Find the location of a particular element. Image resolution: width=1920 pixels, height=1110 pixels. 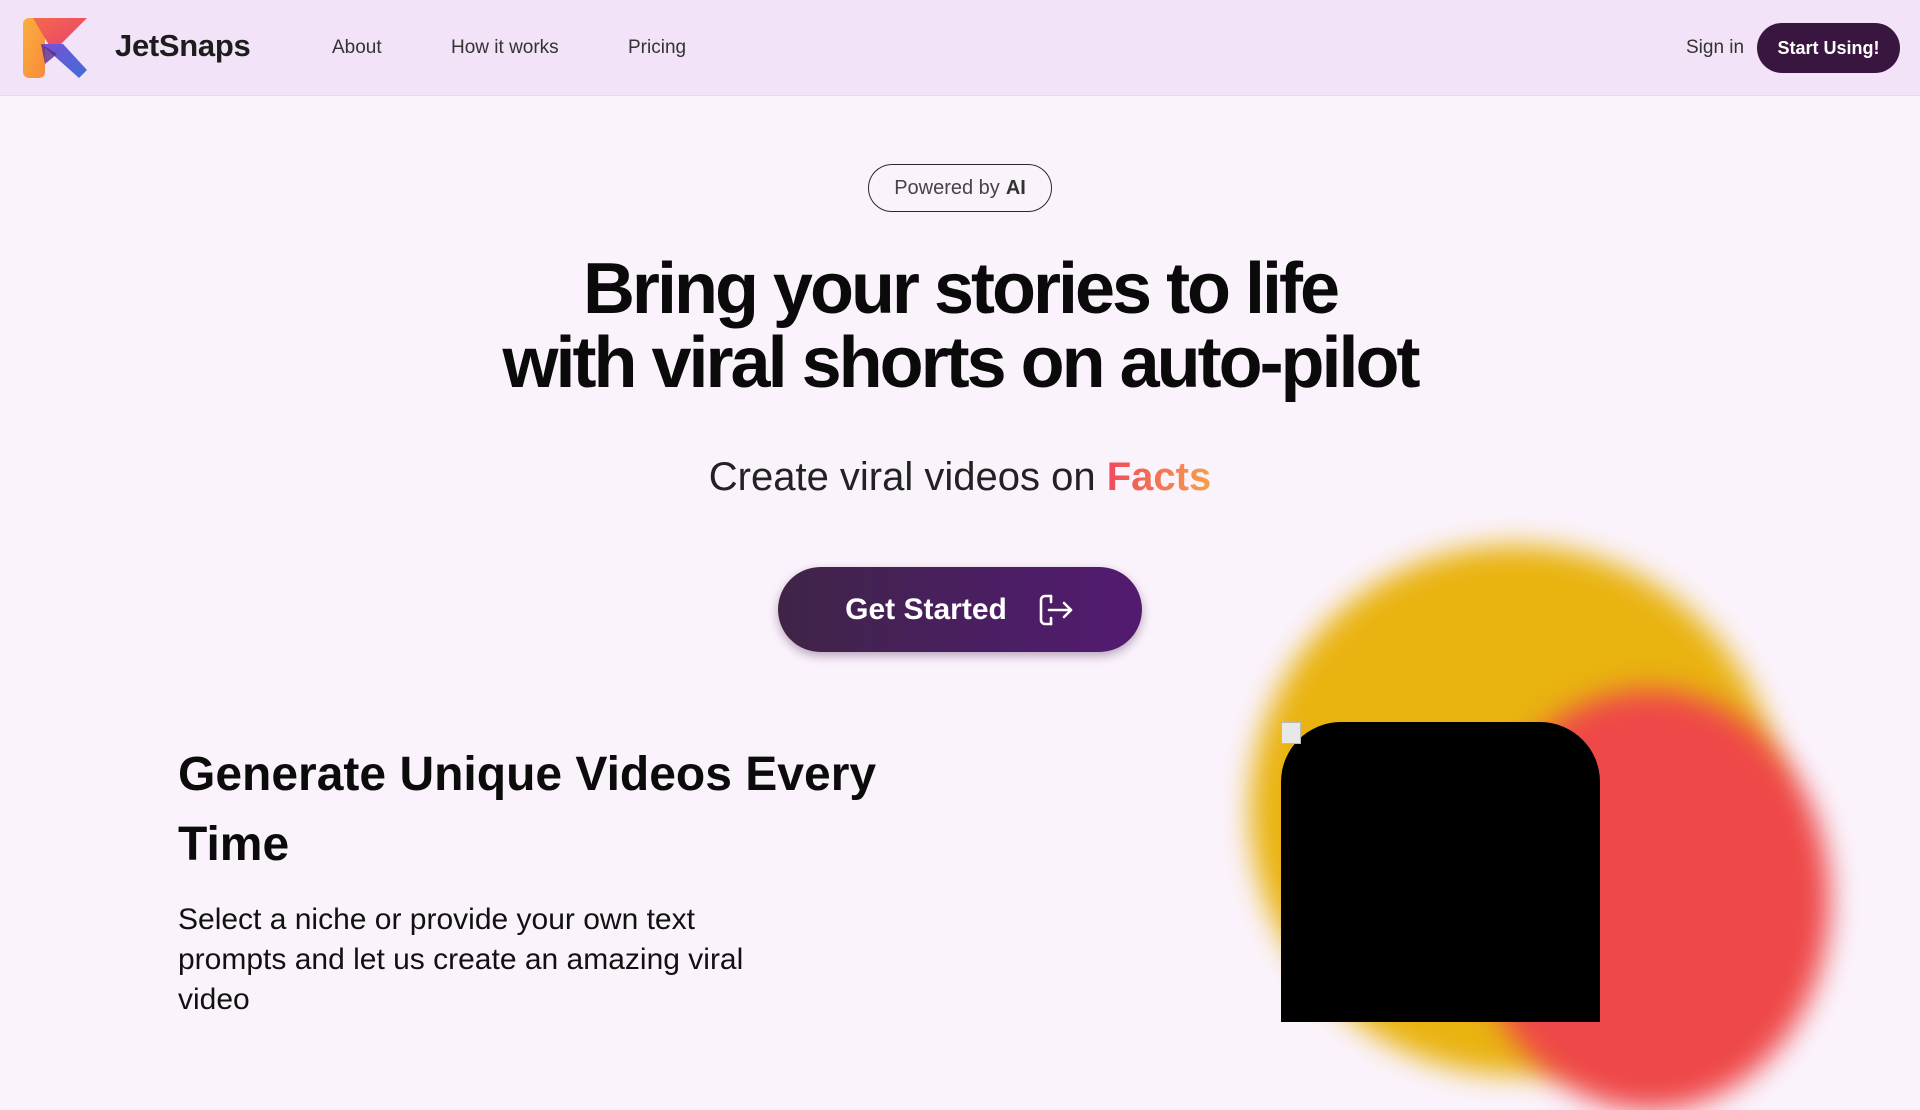

phone-video-preview is located at coordinates (1440, 872).